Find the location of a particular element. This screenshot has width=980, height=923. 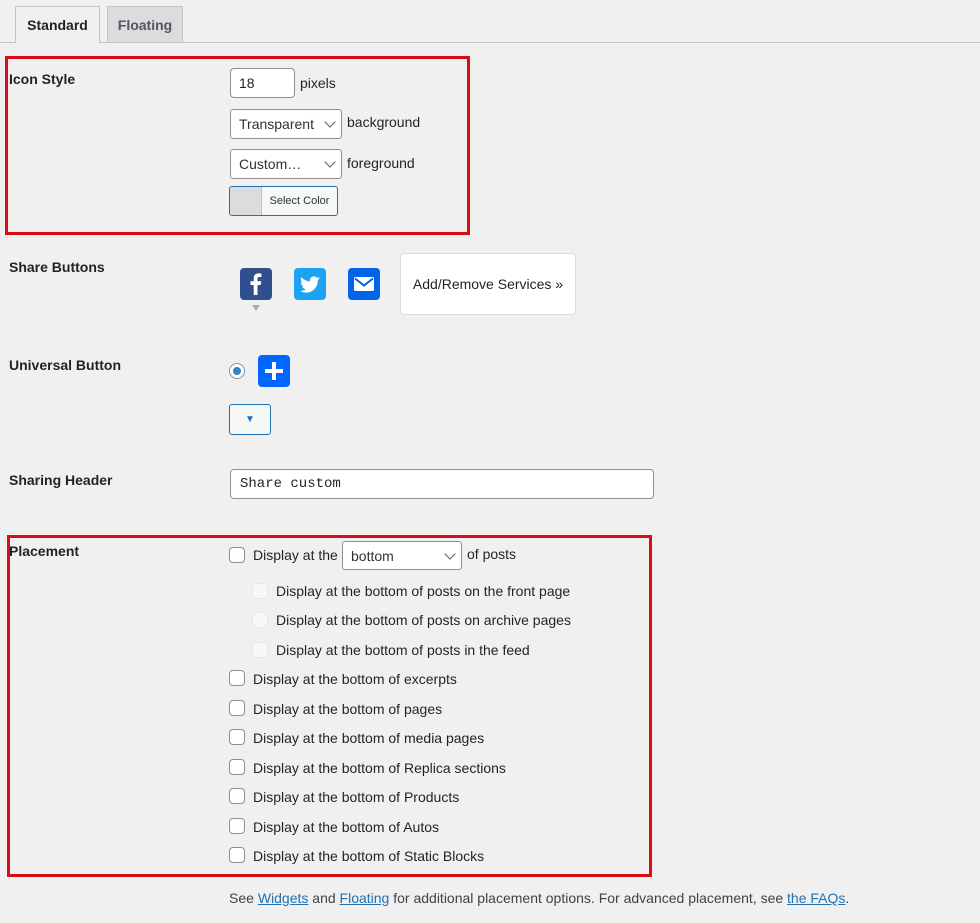

widgets-link: Widgets is located at coordinates (283, 898).